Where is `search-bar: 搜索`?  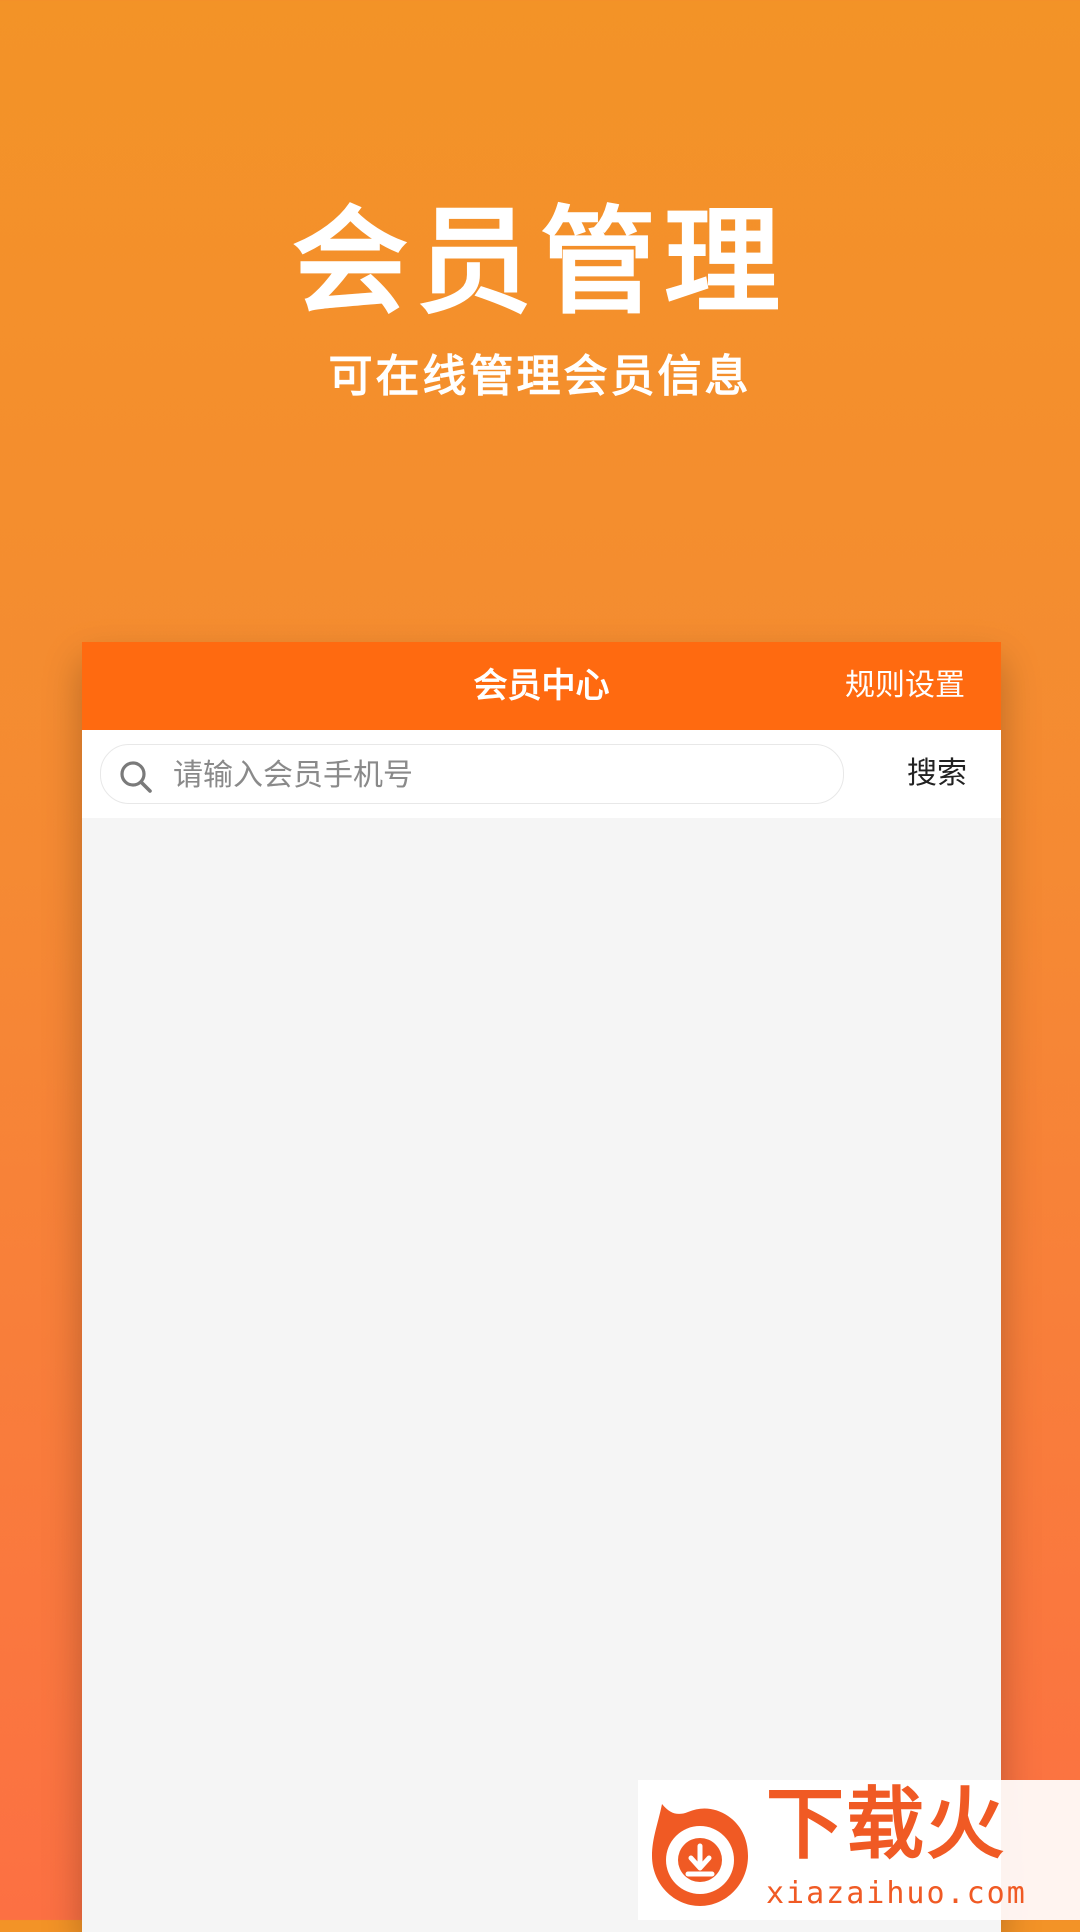 search-bar: 搜索 is located at coordinates (541, 774).